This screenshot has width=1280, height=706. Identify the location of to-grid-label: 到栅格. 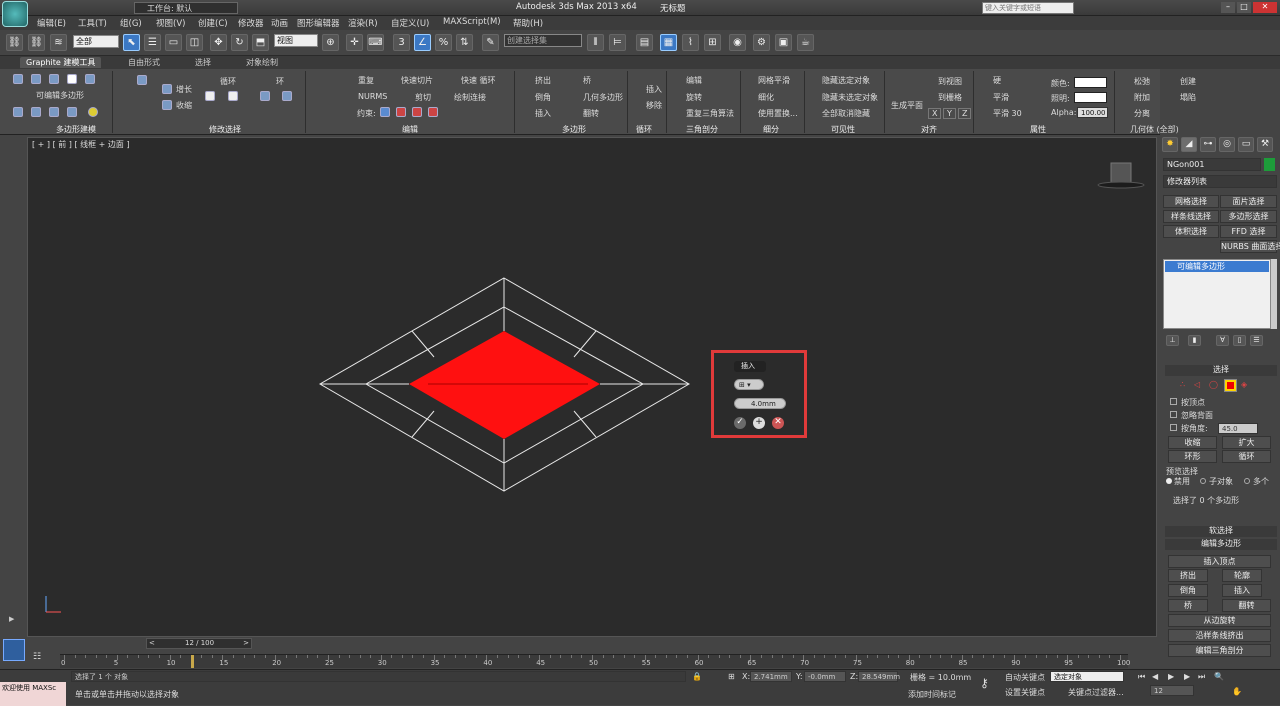
(950, 97).